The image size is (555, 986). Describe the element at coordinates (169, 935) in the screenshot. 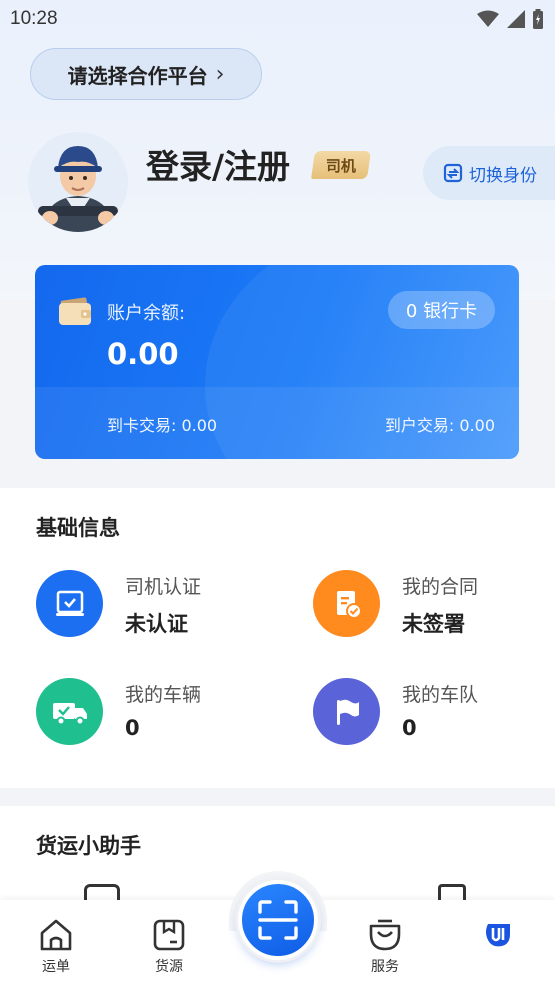

I see `box-icon` at that location.